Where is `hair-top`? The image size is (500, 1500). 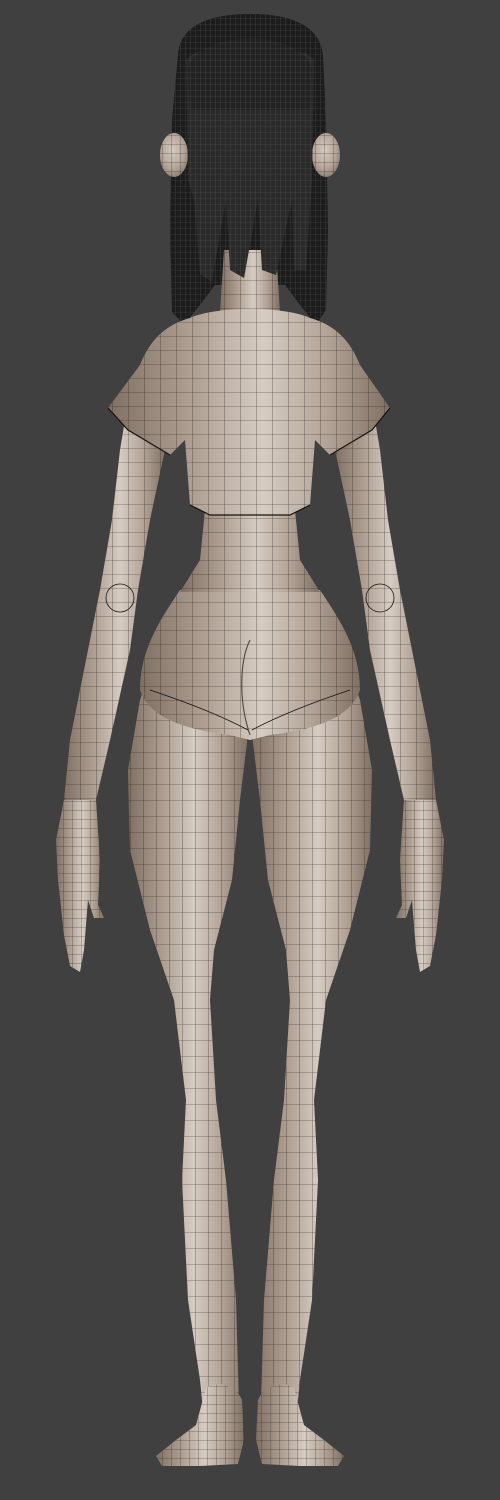
hair-top is located at coordinates (250, 74).